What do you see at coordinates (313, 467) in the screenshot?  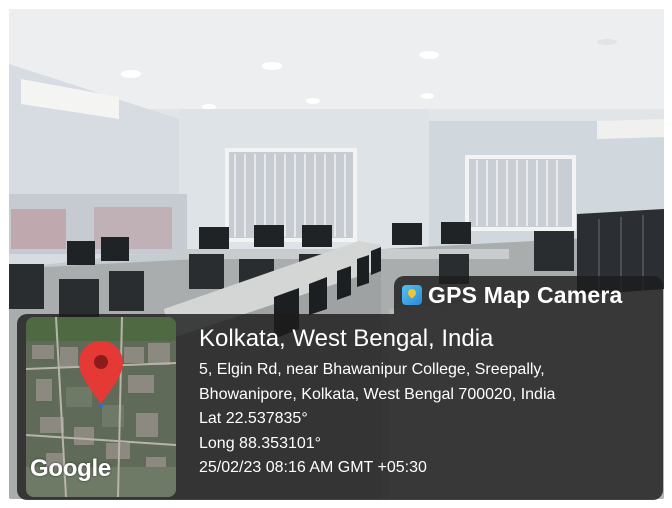 I see `timestamp: 25/02/23 08:16 AM GMT +05:30` at bounding box center [313, 467].